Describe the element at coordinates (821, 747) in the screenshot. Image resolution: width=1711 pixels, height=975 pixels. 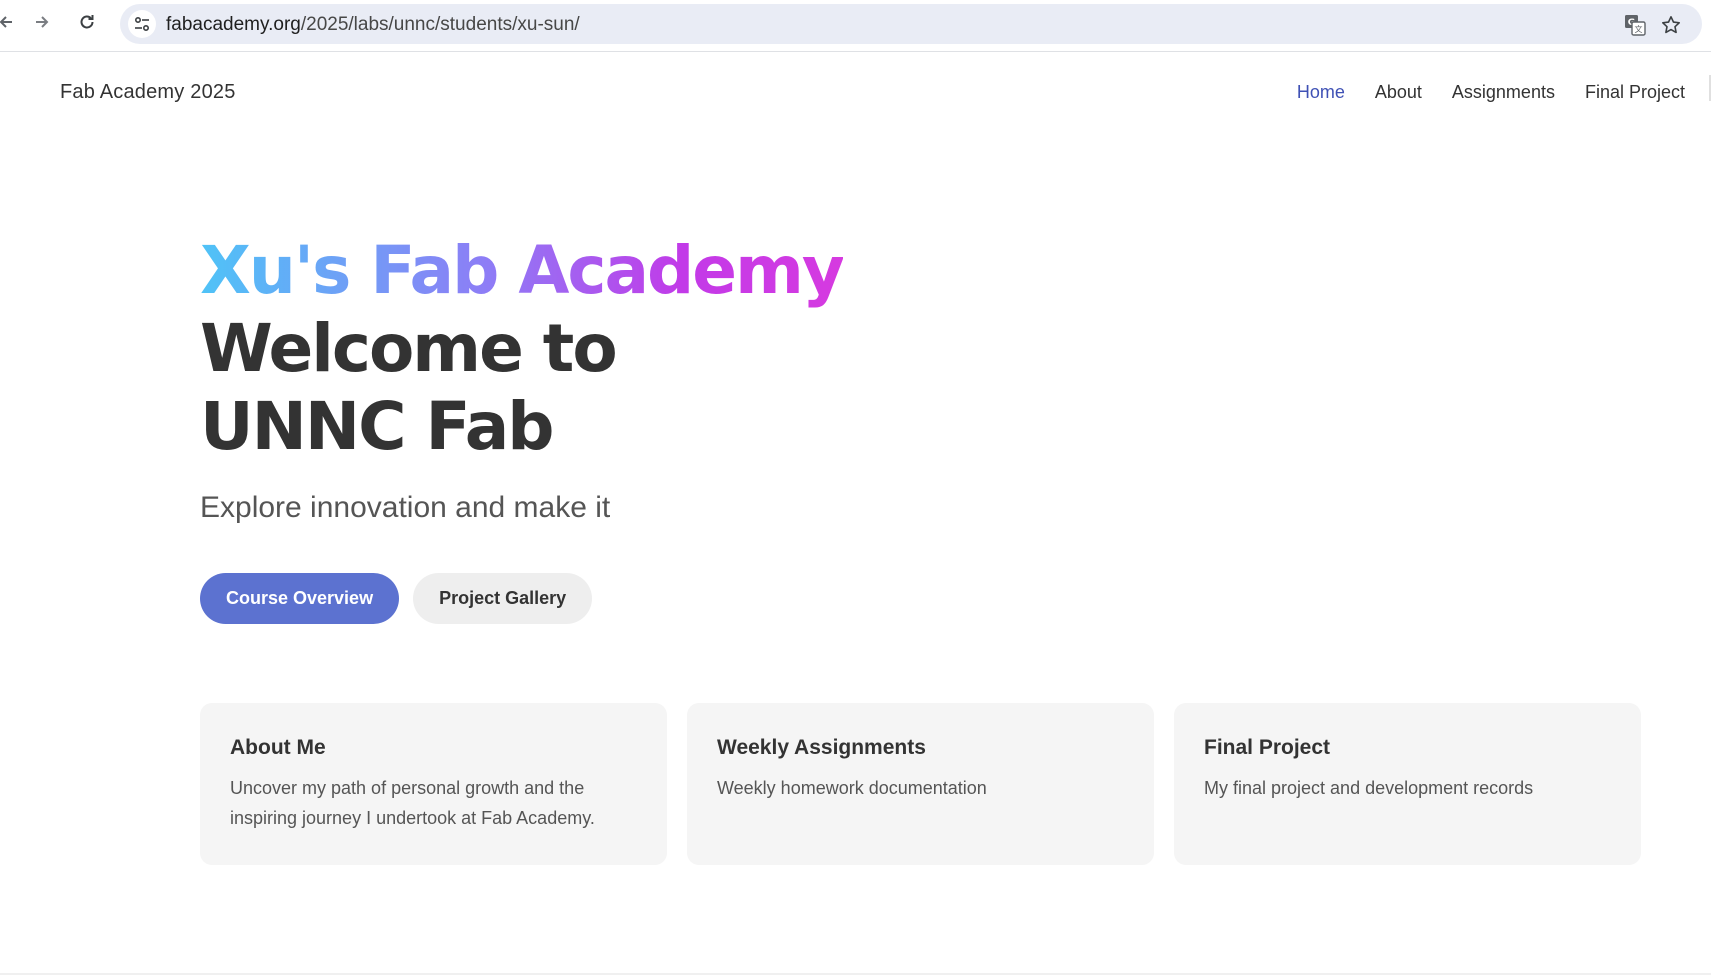
I see `card-title: Weekly Assignments` at that location.